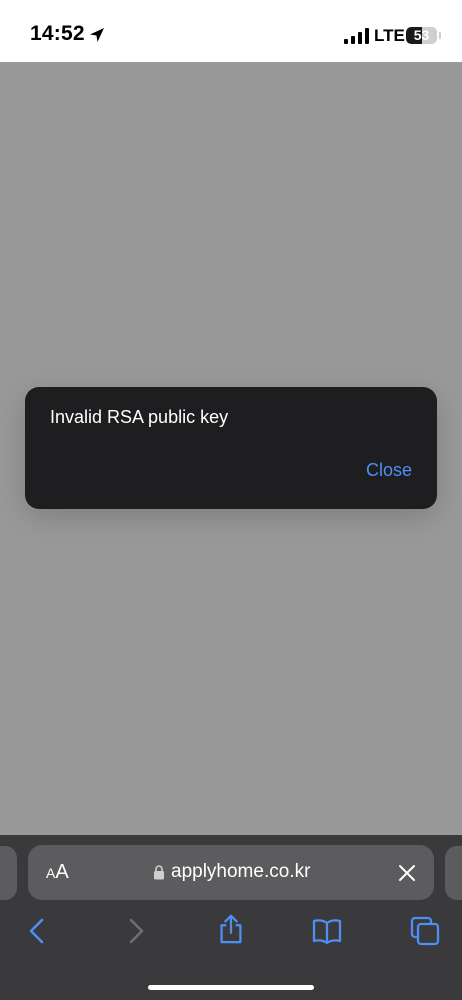 The image size is (462, 1000). I want to click on text-size-button: AA, so click(57, 872).